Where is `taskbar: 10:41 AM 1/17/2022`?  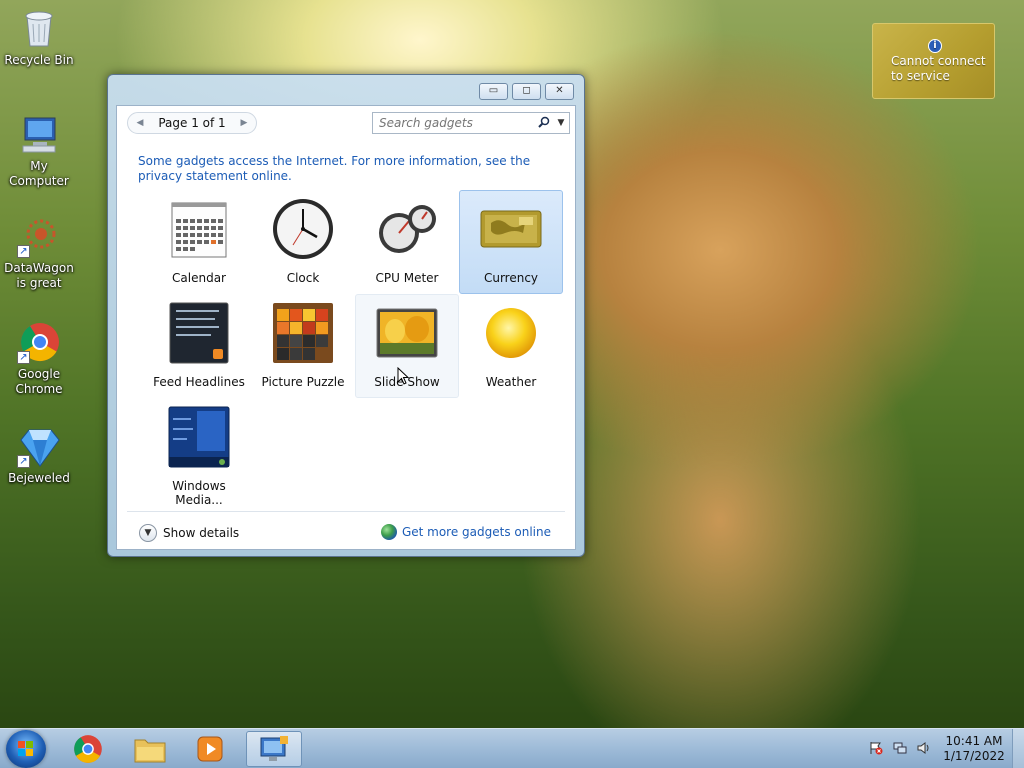 taskbar: 10:41 AM 1/17/2022 is located at coordinates (512, 748).